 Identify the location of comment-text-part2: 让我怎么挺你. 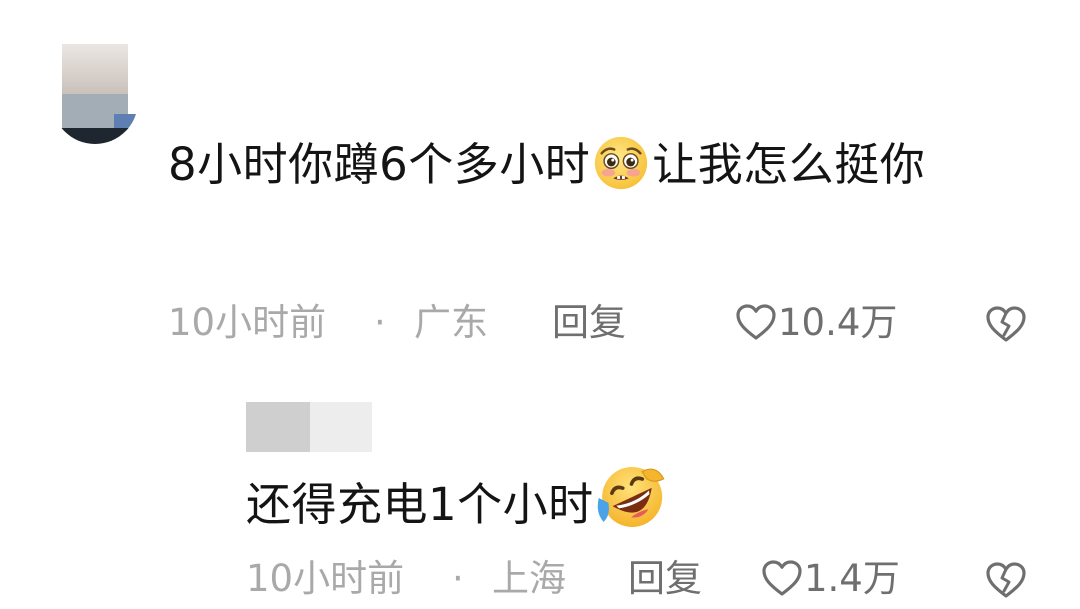
(789, 164).